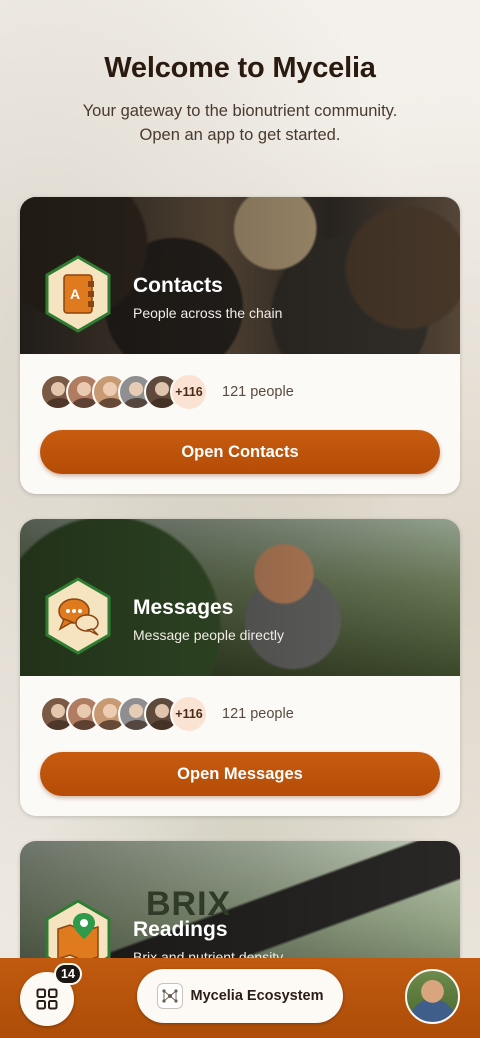 The height and width of the screenshot is (1038, 480). Describe the element at coordinates (240, 452) in the screenshot. I see `open-contacts-button: Open Contacts` at that location.